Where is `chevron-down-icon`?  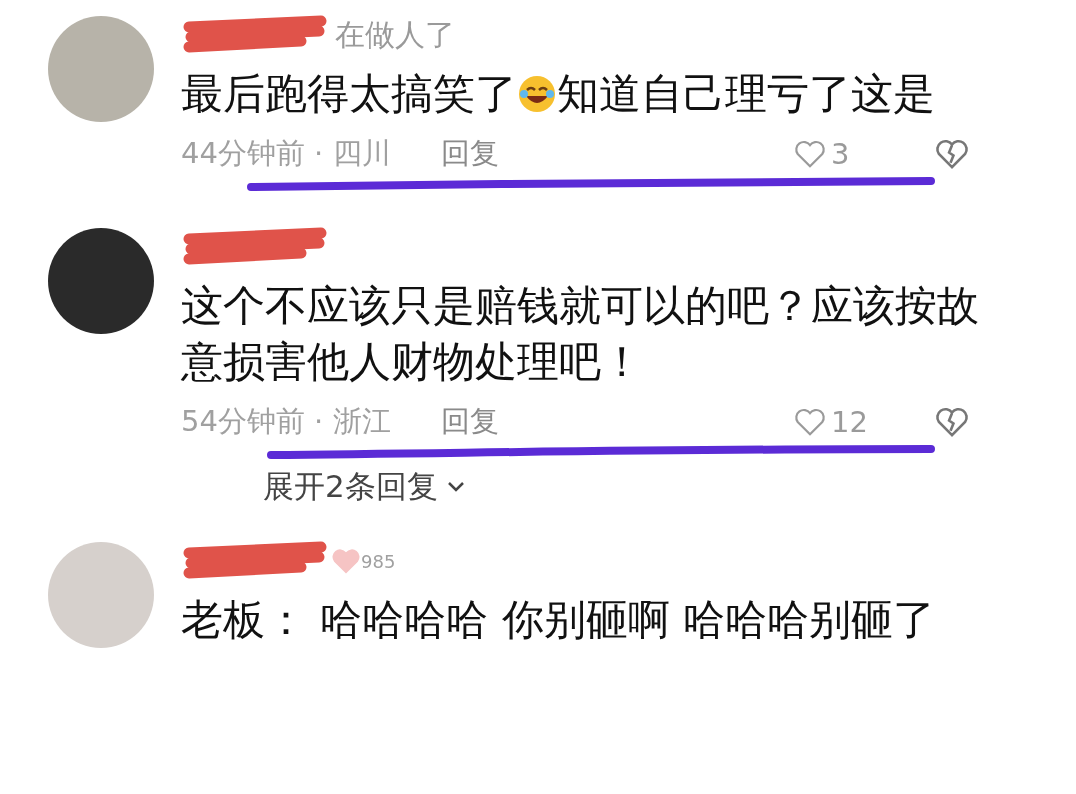 chevron-down-icon is located at coordinates (455, 487).